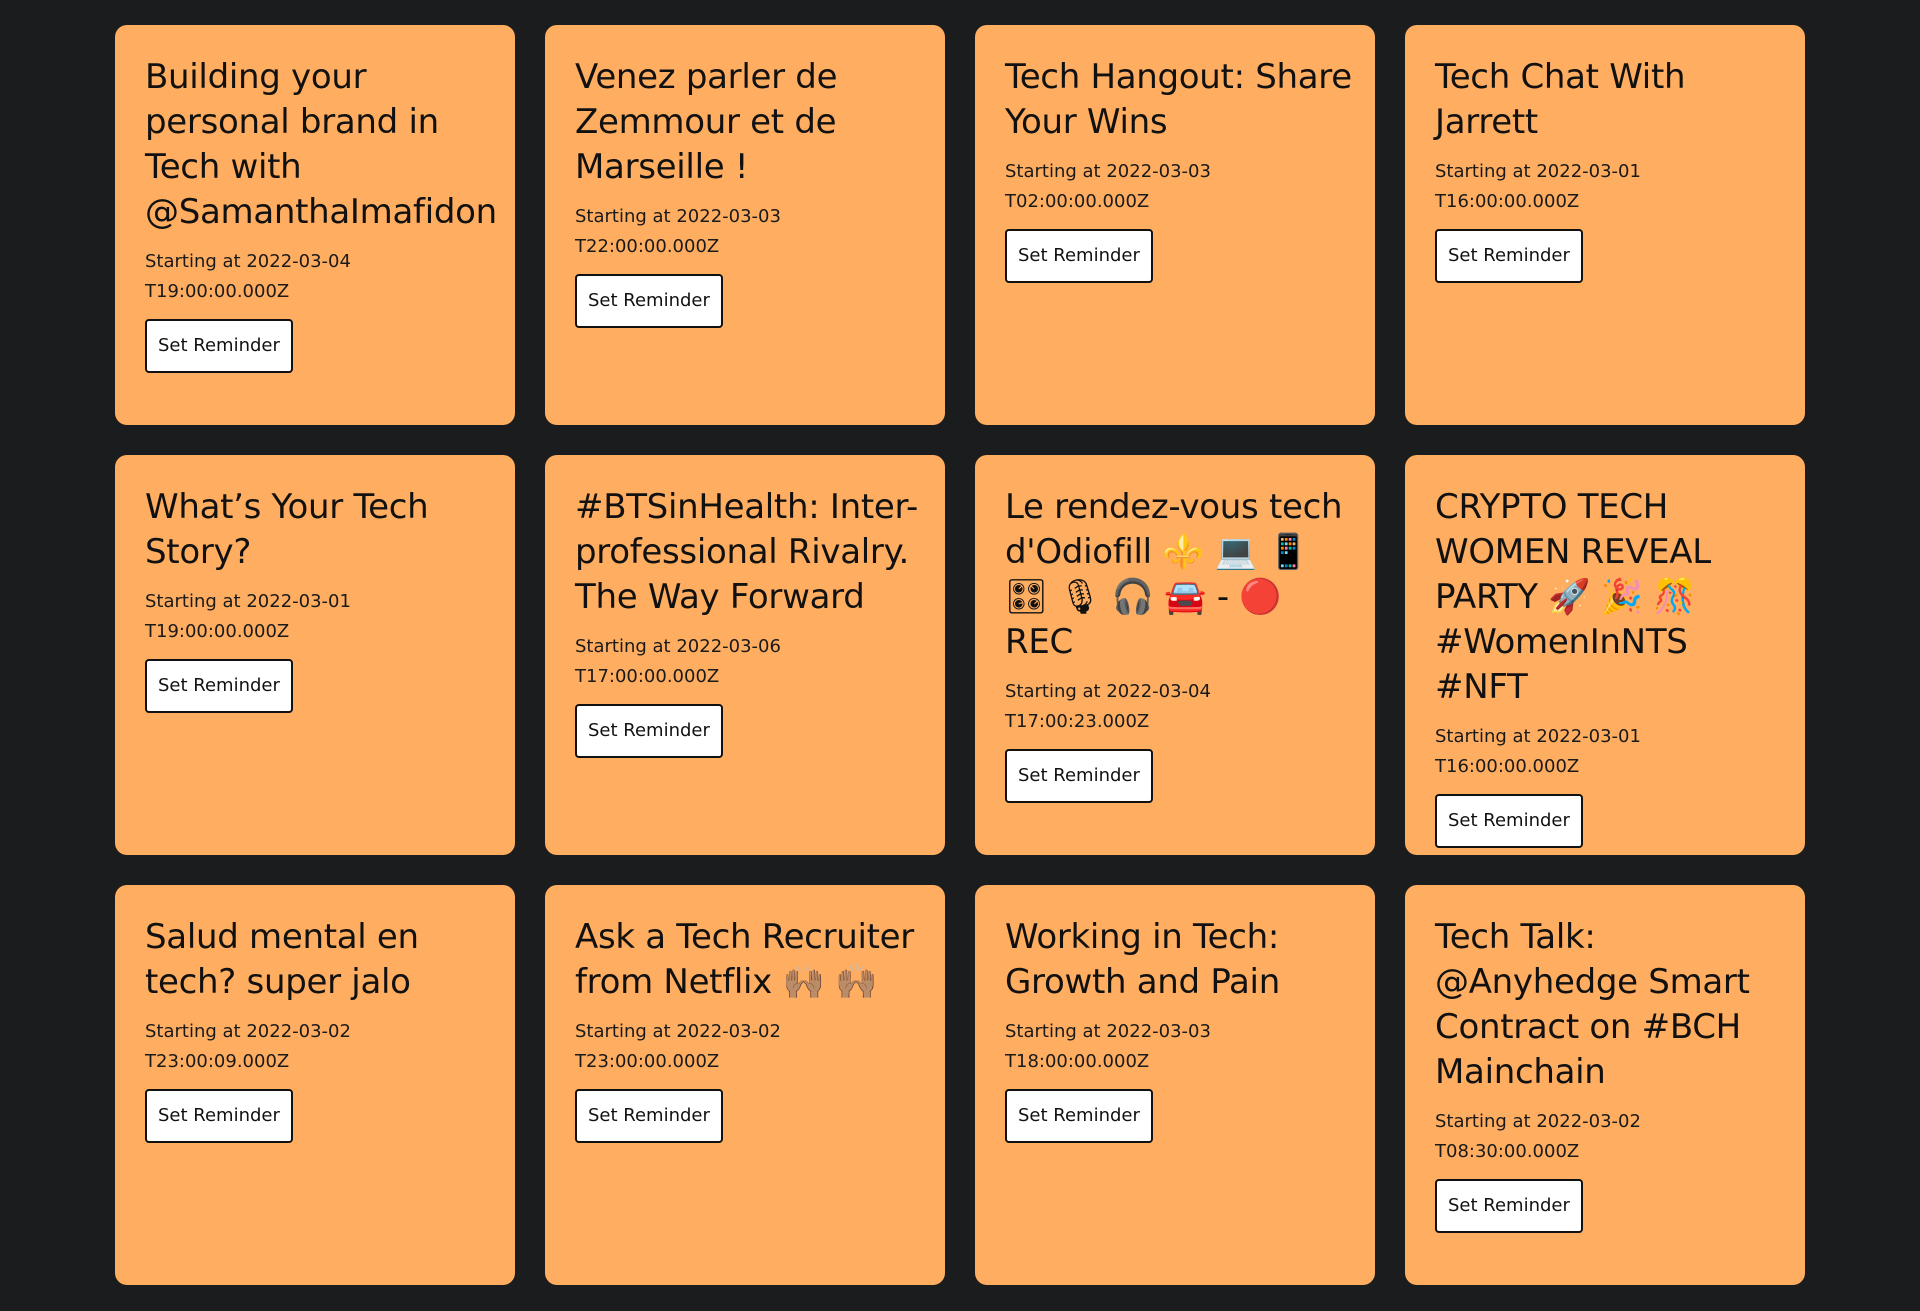 This screenshot has width=1920, height=1311. Describe the element at coordinates (282, 959) in the screenshot. I see `event-title: Salud mental en tech? super jalo` at that location.